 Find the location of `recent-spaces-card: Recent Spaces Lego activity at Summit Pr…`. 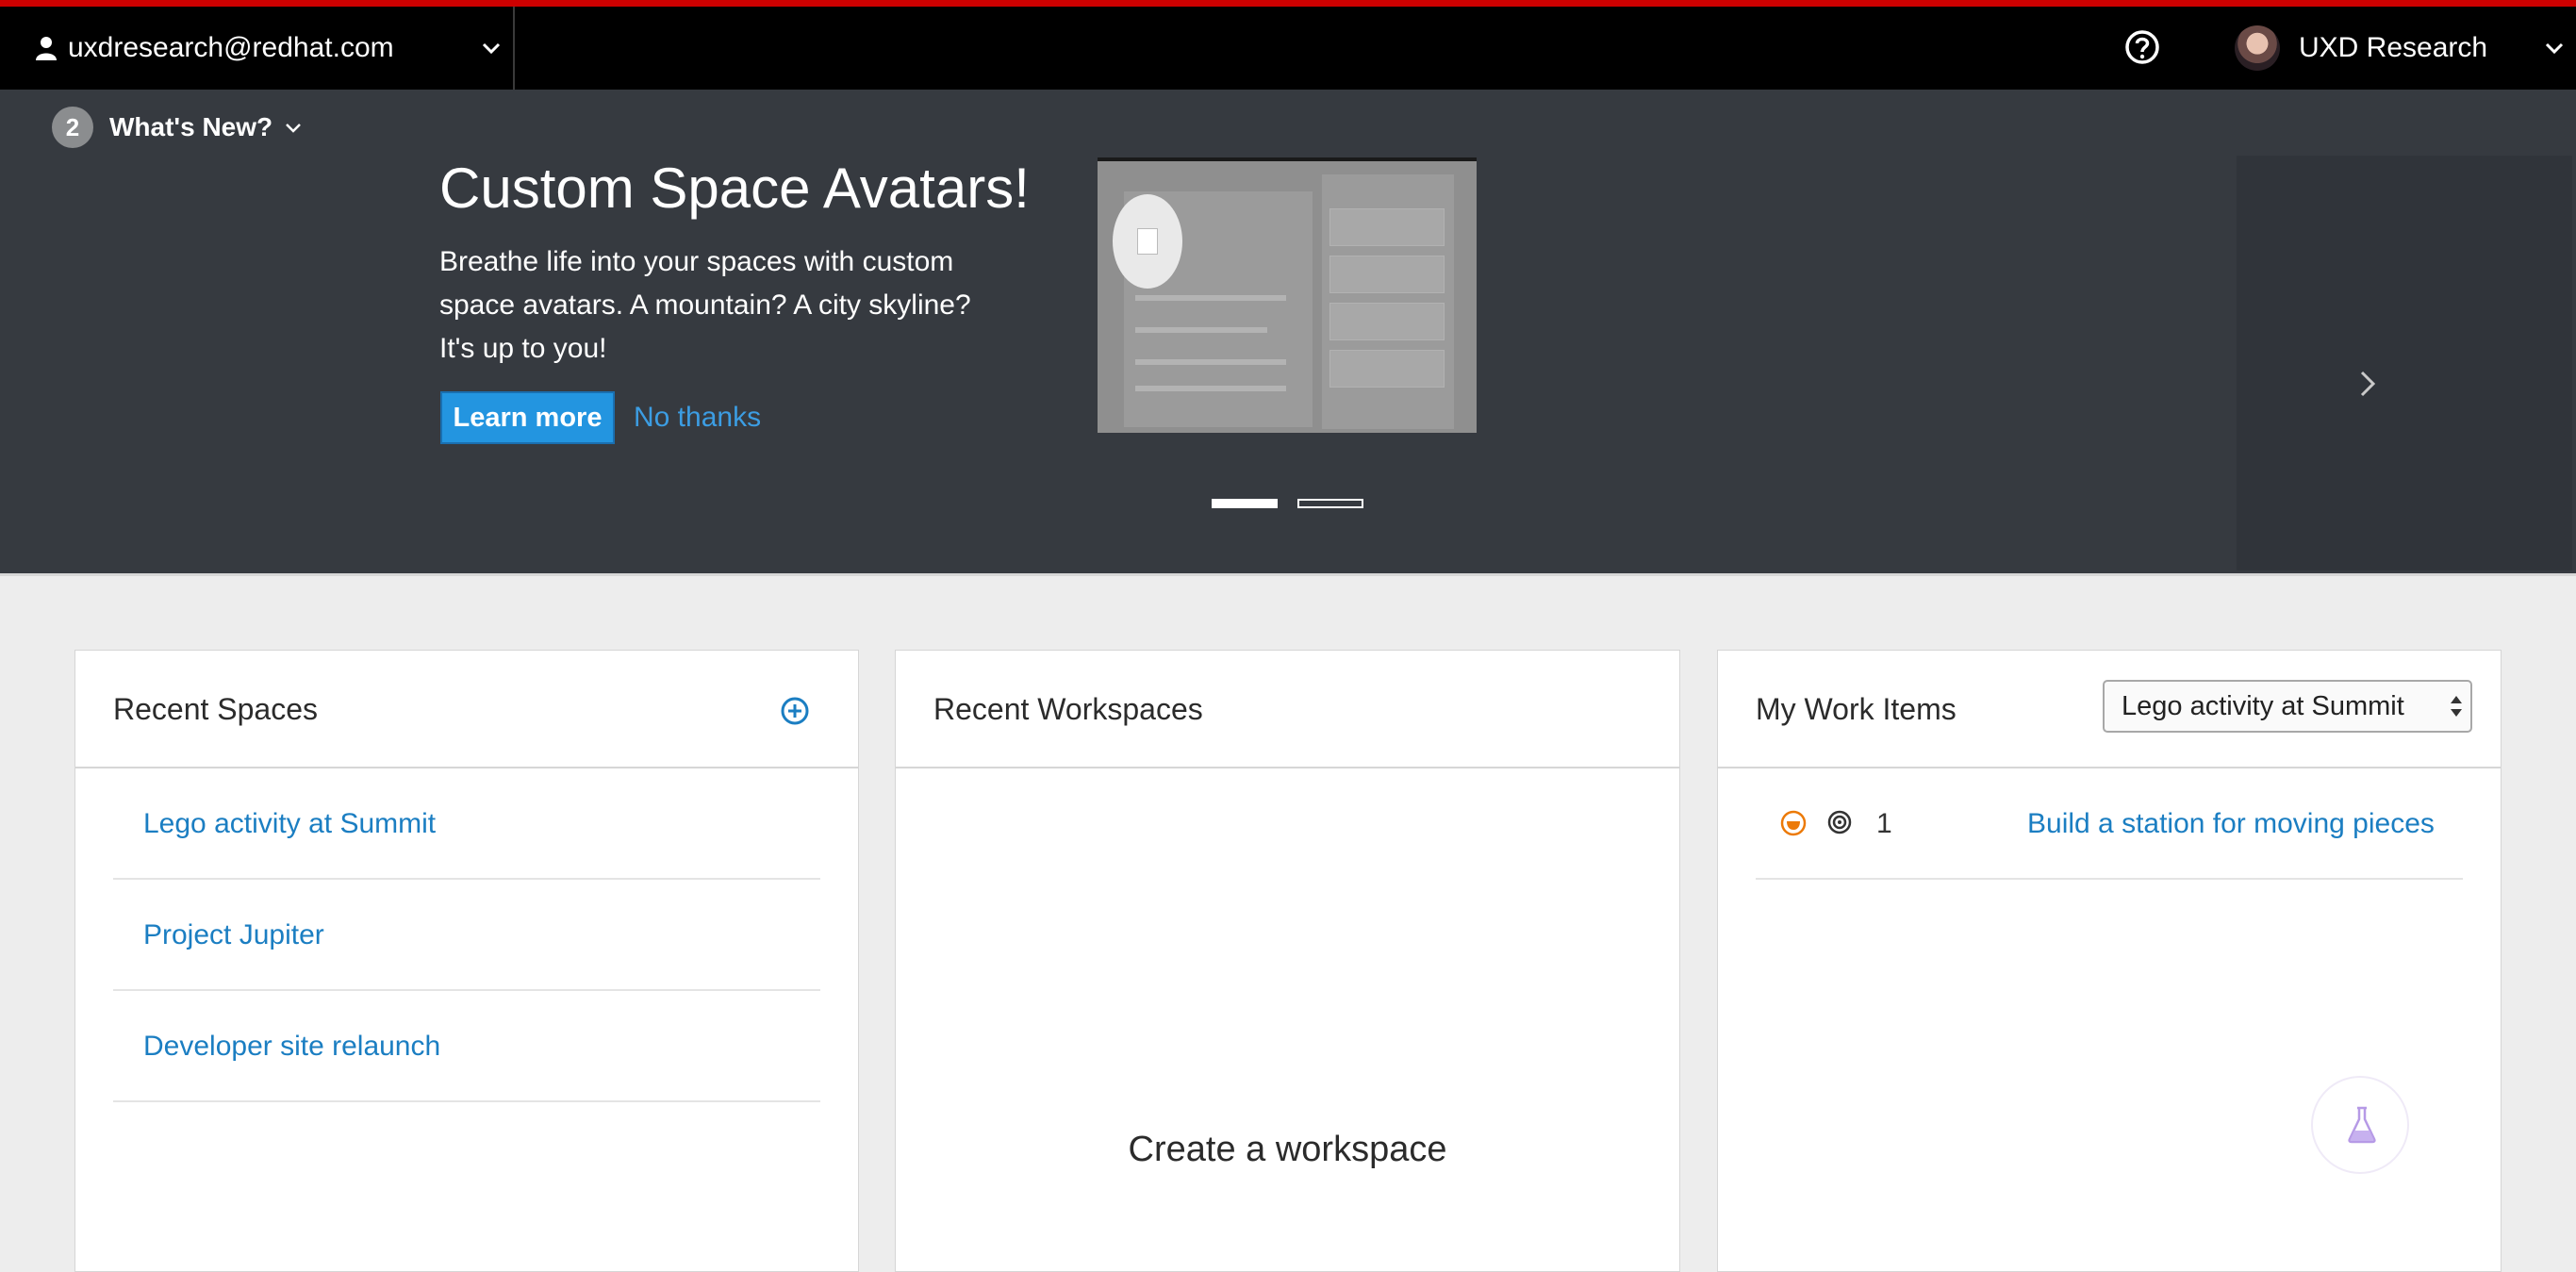

recent-spaces-card: Recent Spaces Lego activity at Summit Pr… is located at coordinates (466, 961).